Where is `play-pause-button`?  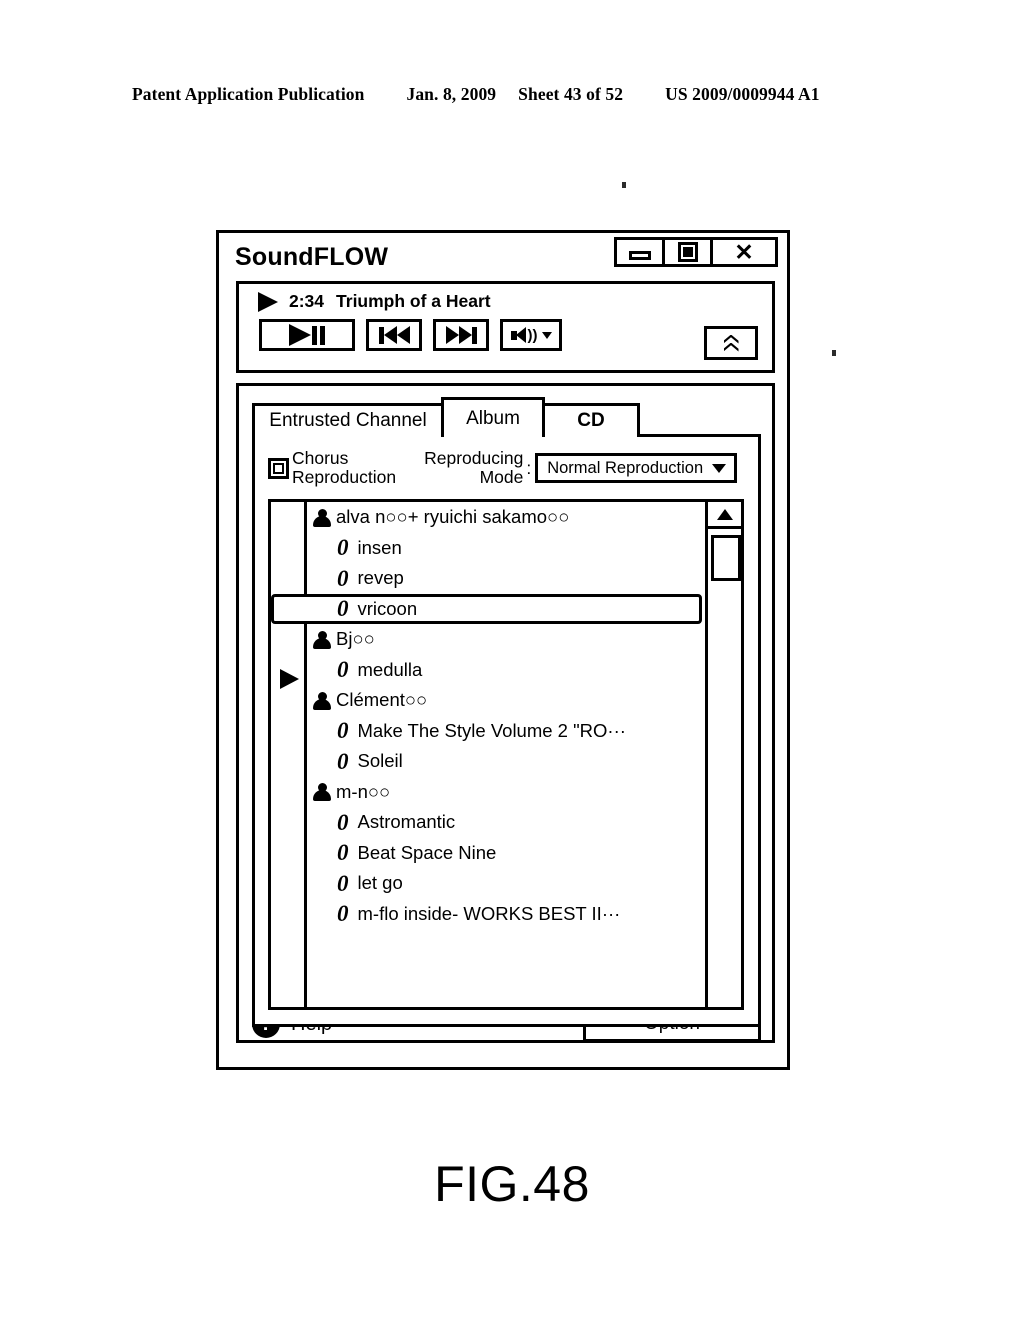 play-pause-button is located at coordinates (307, 335).